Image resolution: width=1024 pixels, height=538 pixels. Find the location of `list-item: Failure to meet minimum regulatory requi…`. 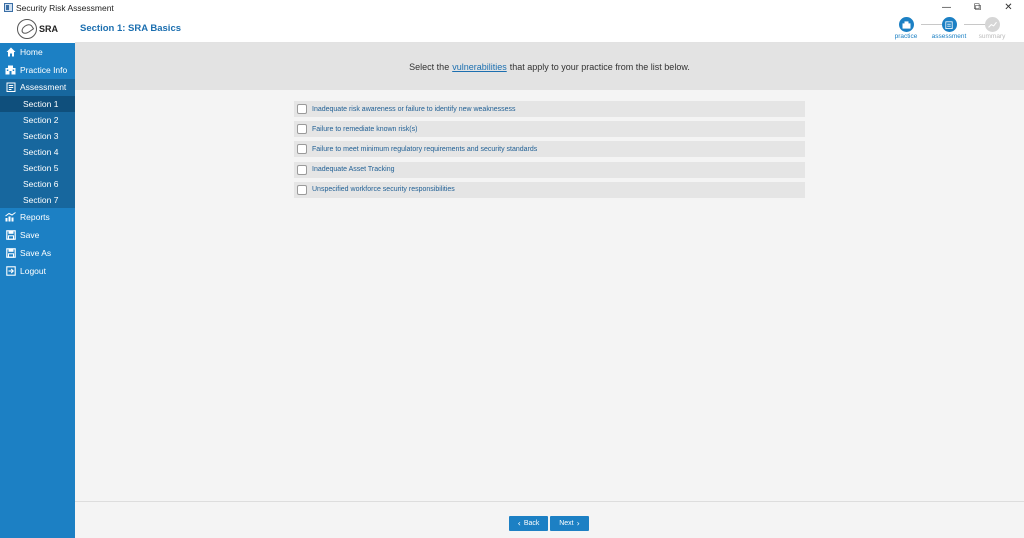

list-item: Failure to meet minimum regulatory requi… is located at coordinates (549, 149).